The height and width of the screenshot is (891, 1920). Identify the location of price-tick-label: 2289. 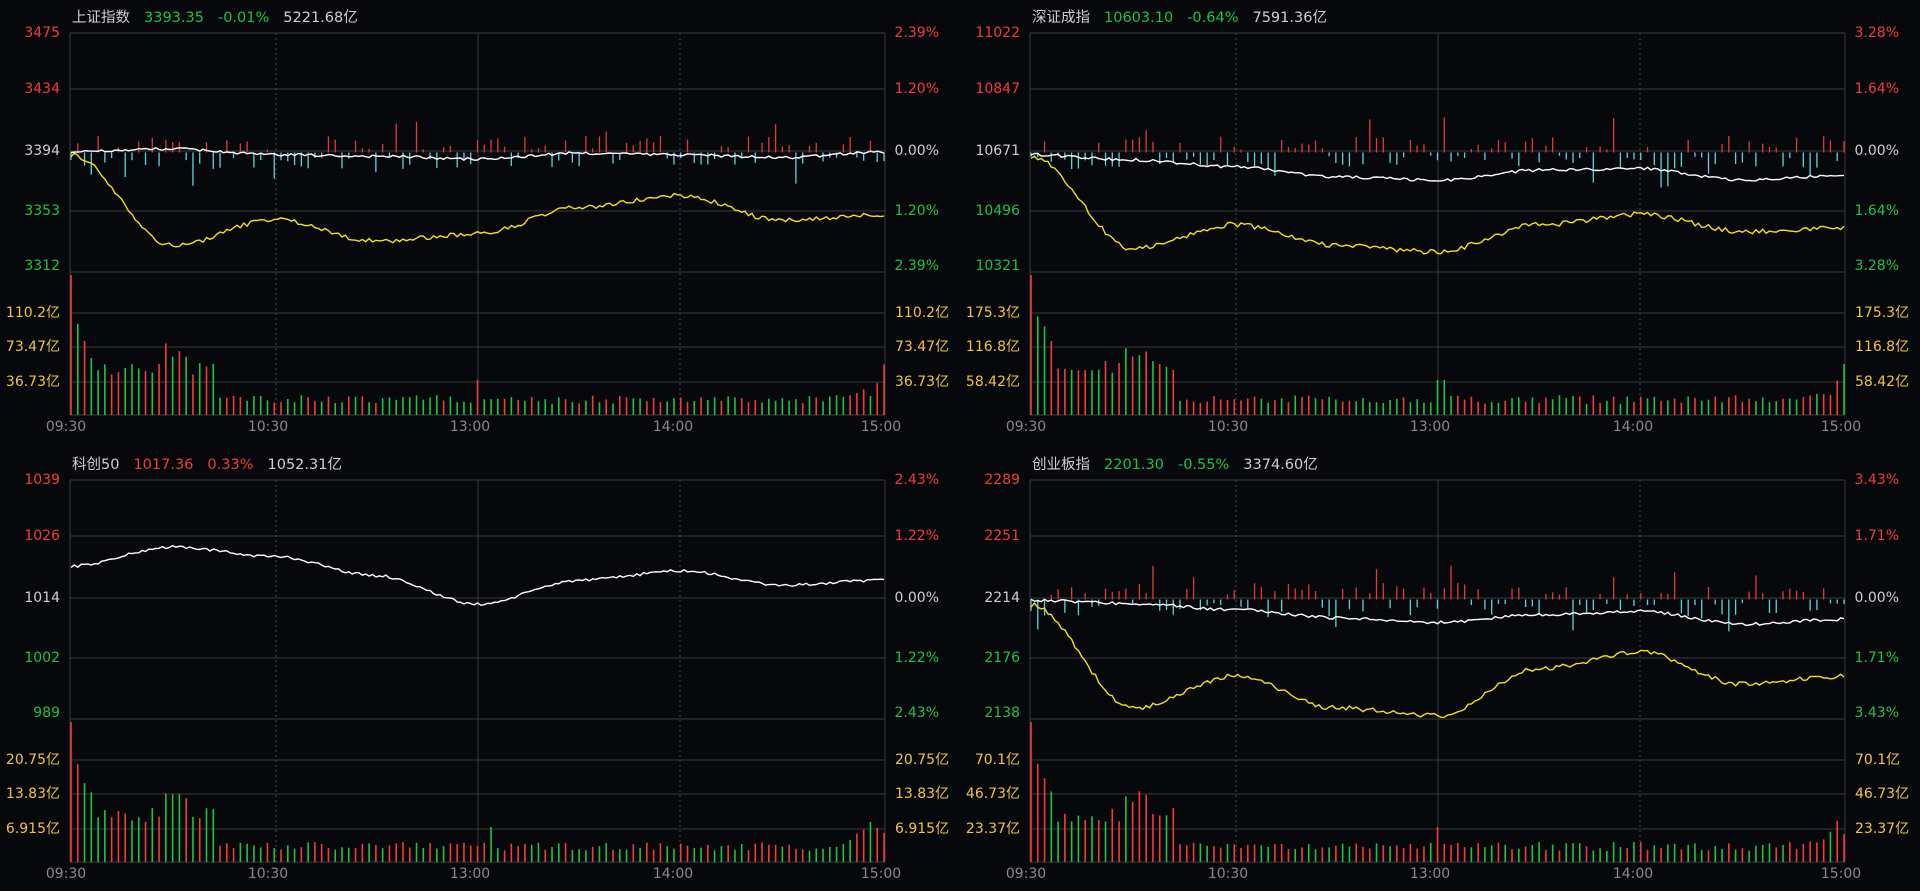
(1002, 480).